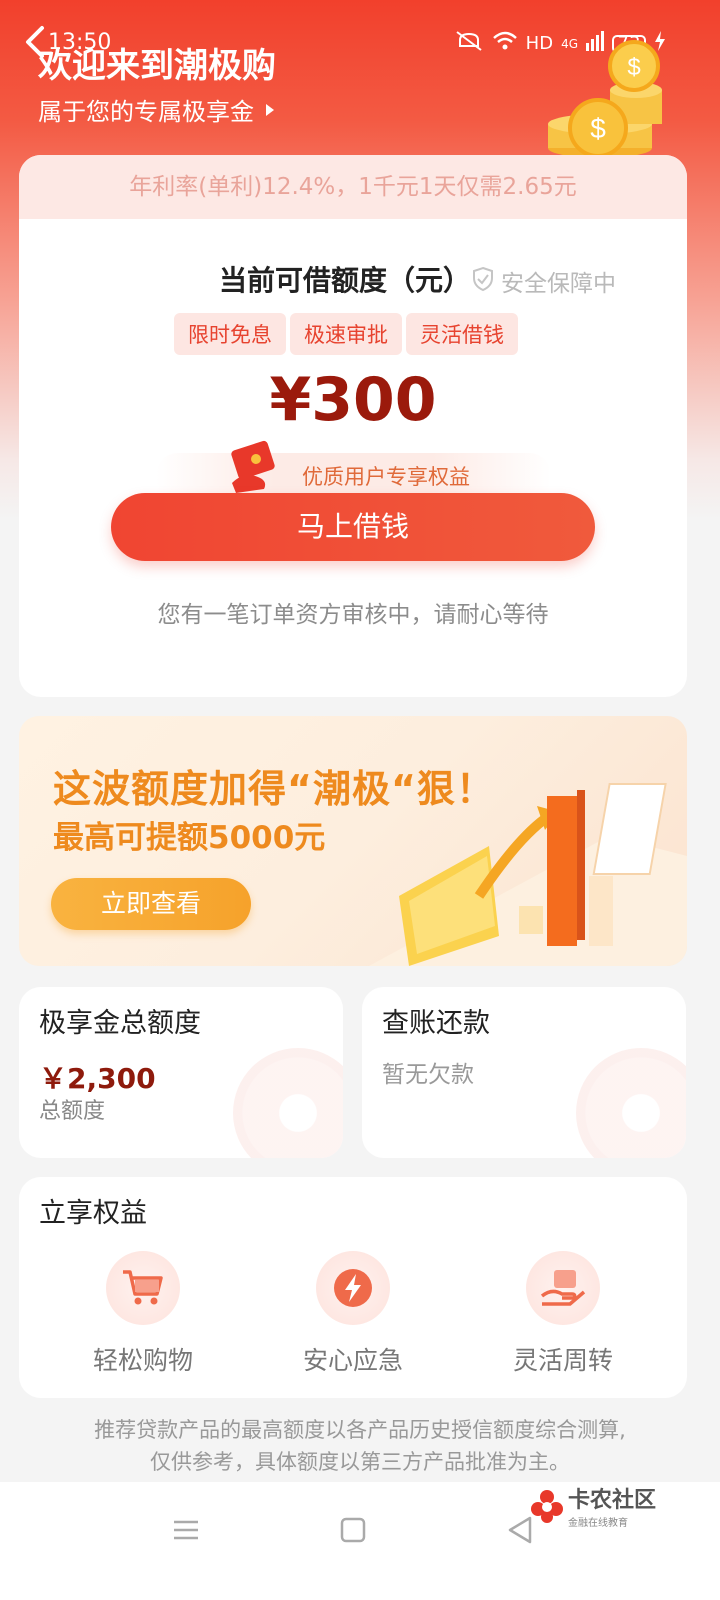 The width and height of the screenshot is (720, 1600). What do you see at coordinates (352, 1360) in the screenshot?
I see `benefit-label: 安心应急` at bounding box center [352, 1360].